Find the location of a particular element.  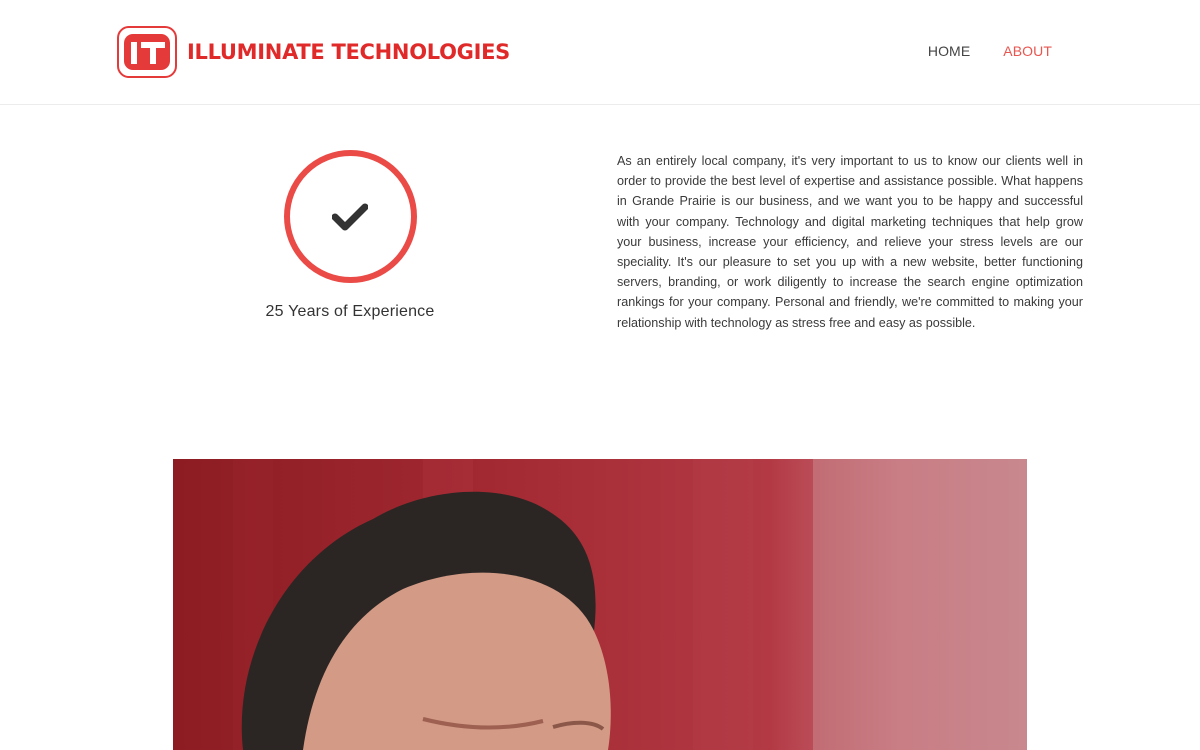

checkmark-icon is located at coordinates (350, 216).